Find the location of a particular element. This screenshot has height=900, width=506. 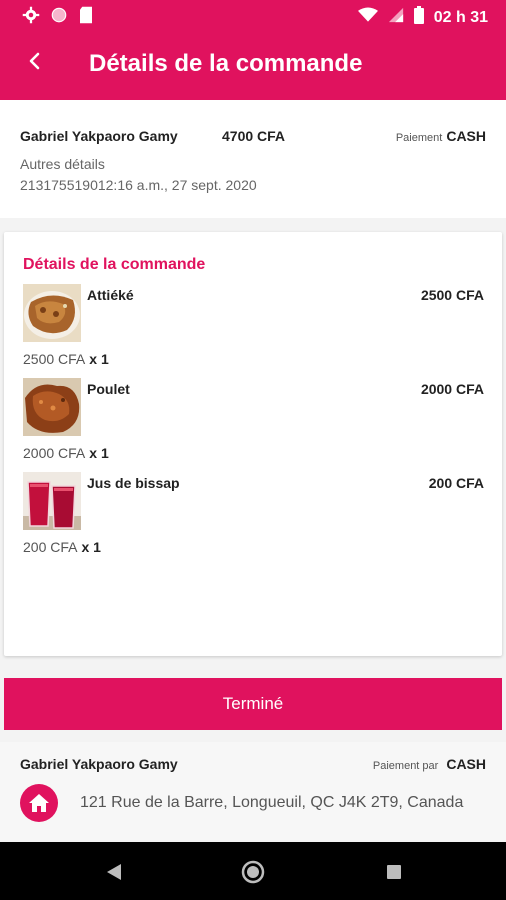

attieke-image is located at coordinates (52, 313).